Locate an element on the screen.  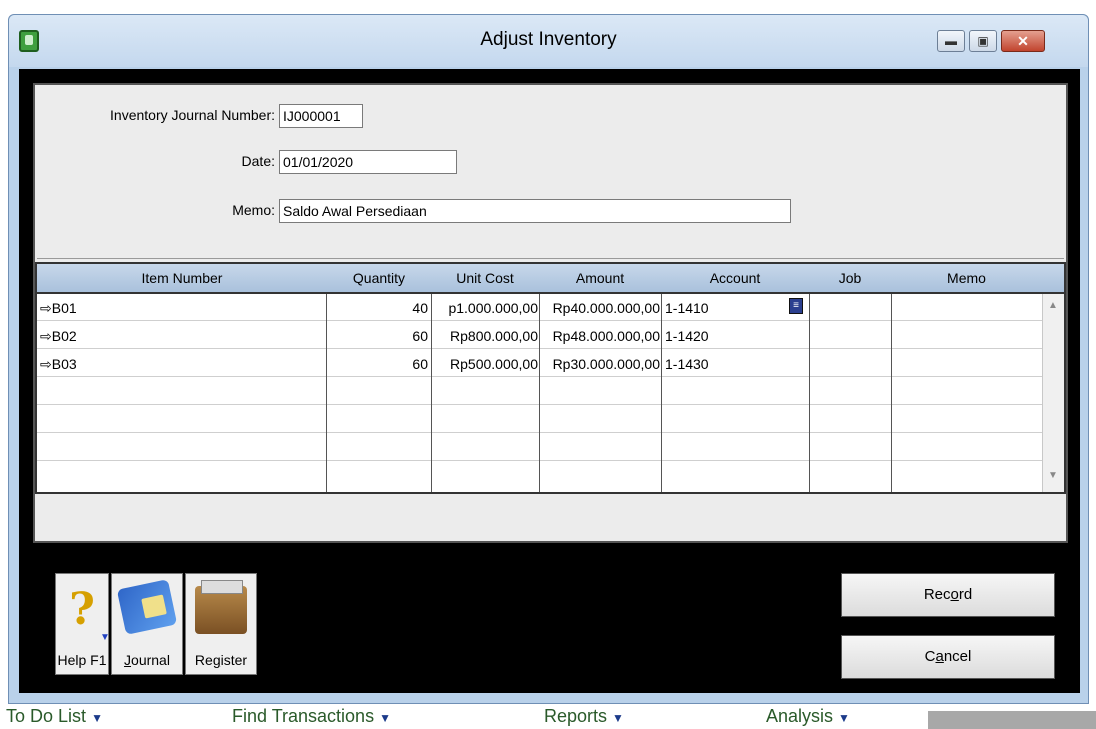
scroll-down-icon: ▼ is located at coordinates (1053, 475).